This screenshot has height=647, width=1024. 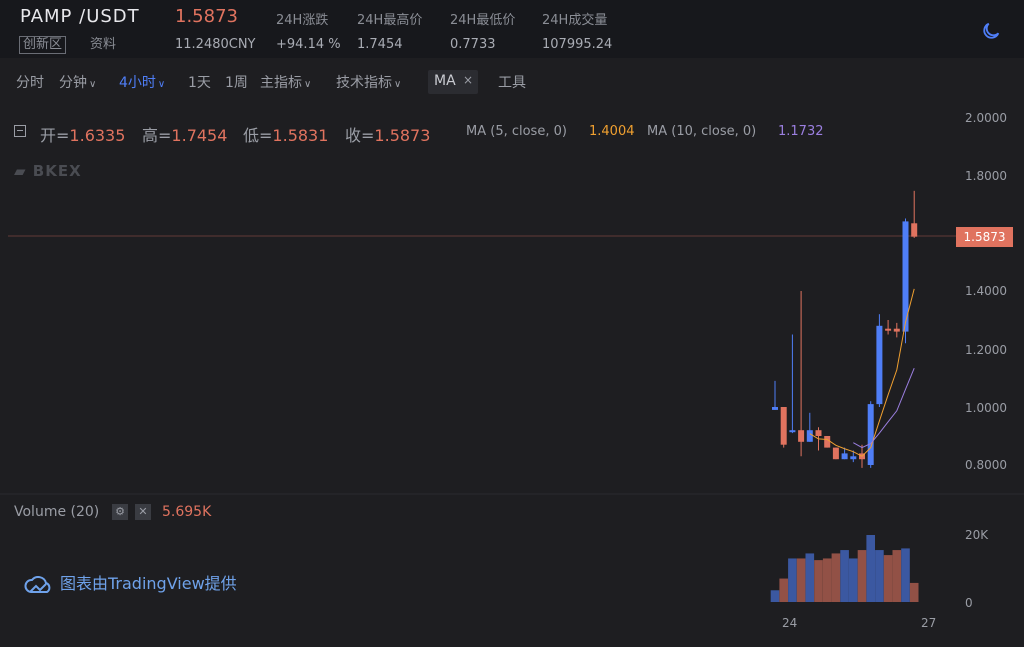 What do you see at coordinates (130, 582) in the screenshot?
I see `tradingview-credit: 图表由TradingView提供` at bounding box center [130, 582].